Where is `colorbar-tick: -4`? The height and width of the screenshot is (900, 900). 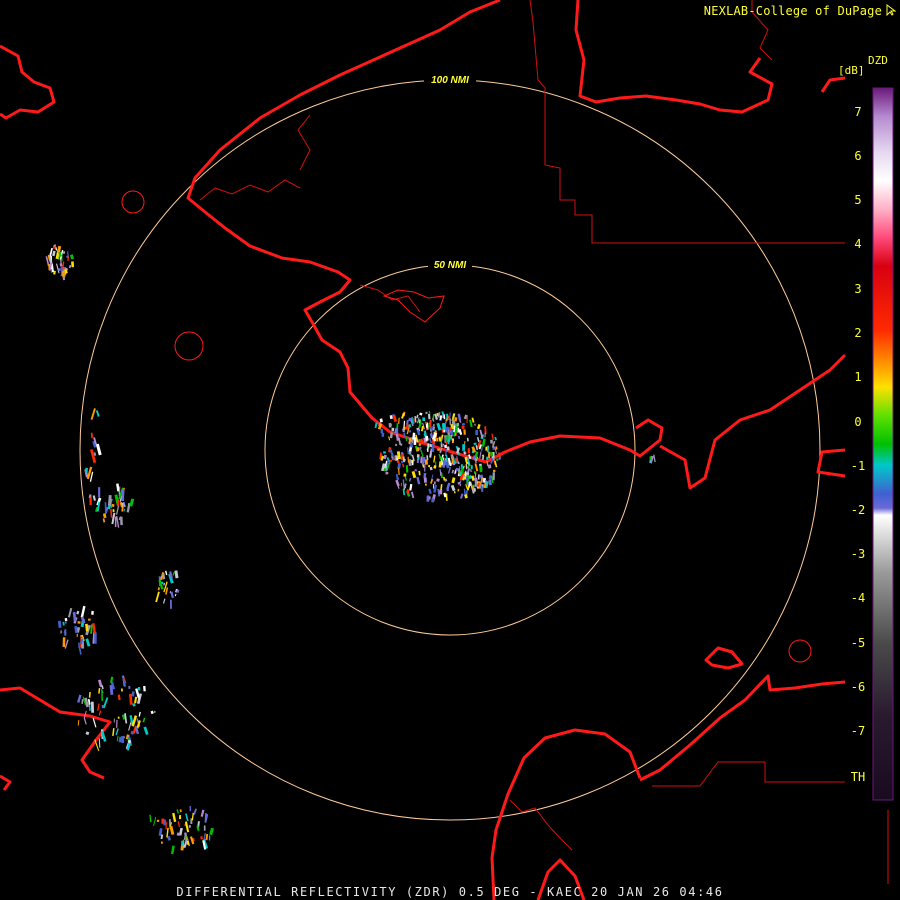 colorbar-tick: -4 is located at coordinates (858, 598).